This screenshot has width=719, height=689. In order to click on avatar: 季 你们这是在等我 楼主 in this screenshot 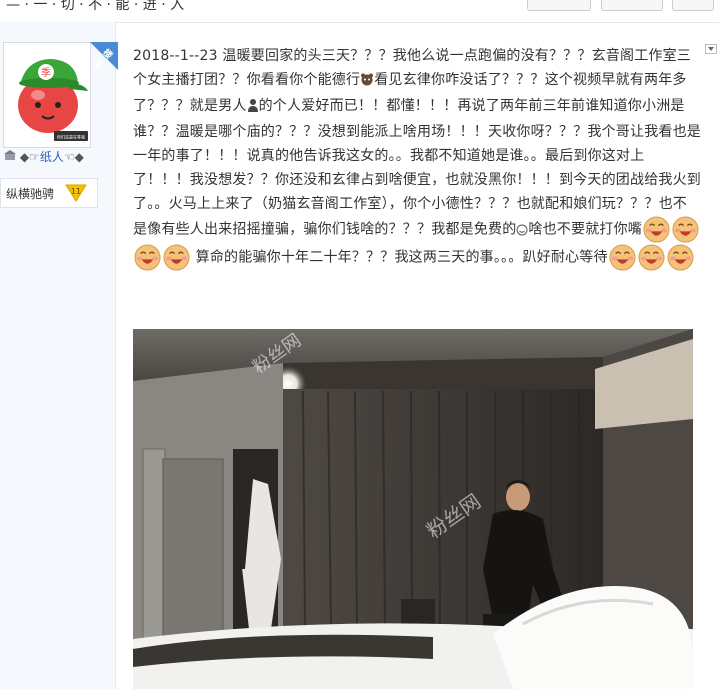, I will do `click(60, 95)`.